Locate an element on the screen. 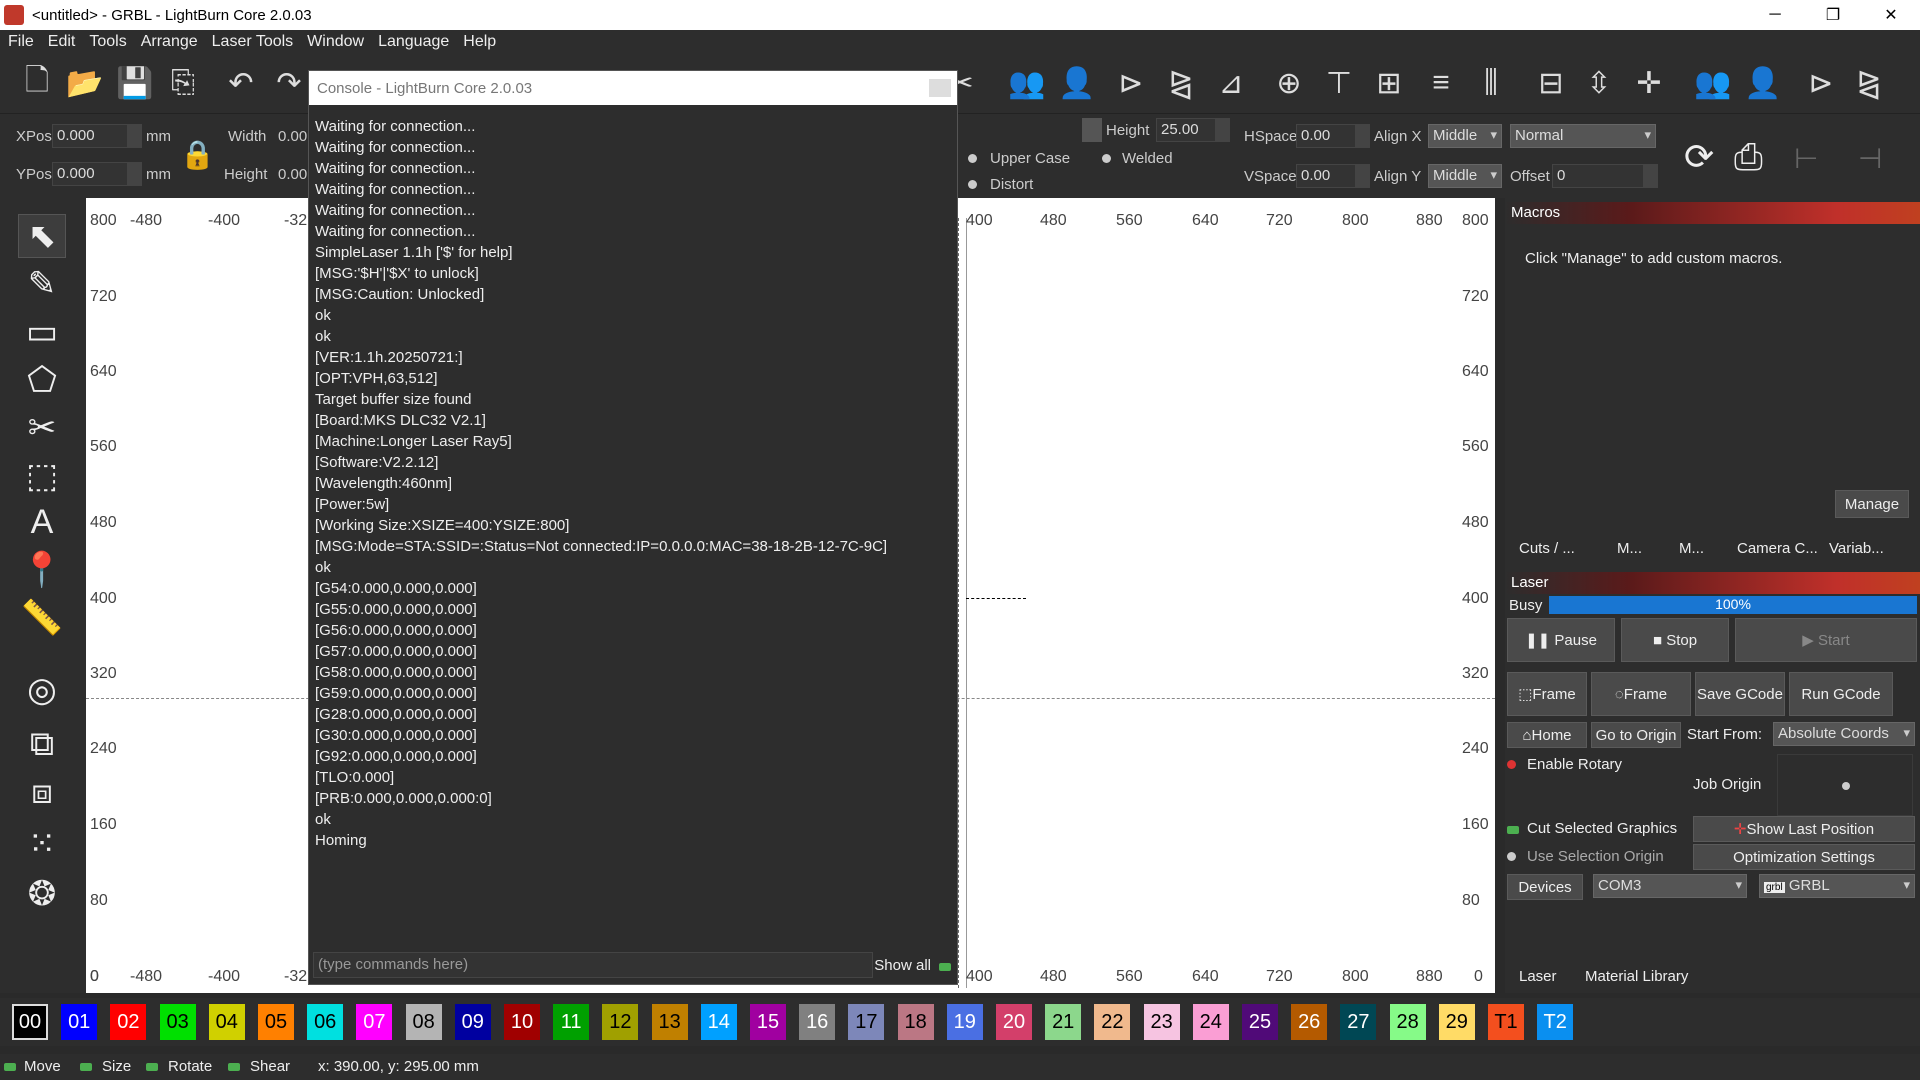 The width and height of the screenshot is (1920, 1080). layer-swatch-26: 26 is located at coordinates (1309, 1022).